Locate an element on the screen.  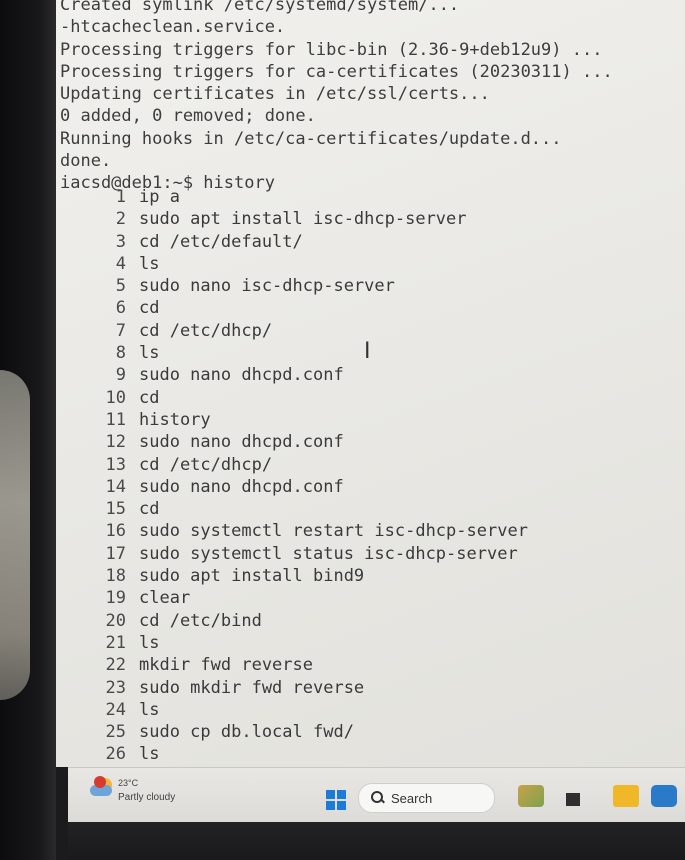
history-row: 8 ls is located at coordinates (372, 353).